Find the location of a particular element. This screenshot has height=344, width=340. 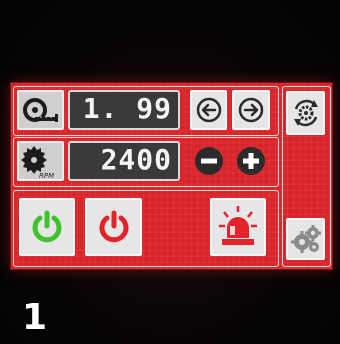

decrease-speed-button is located at coordinates (208, 161).